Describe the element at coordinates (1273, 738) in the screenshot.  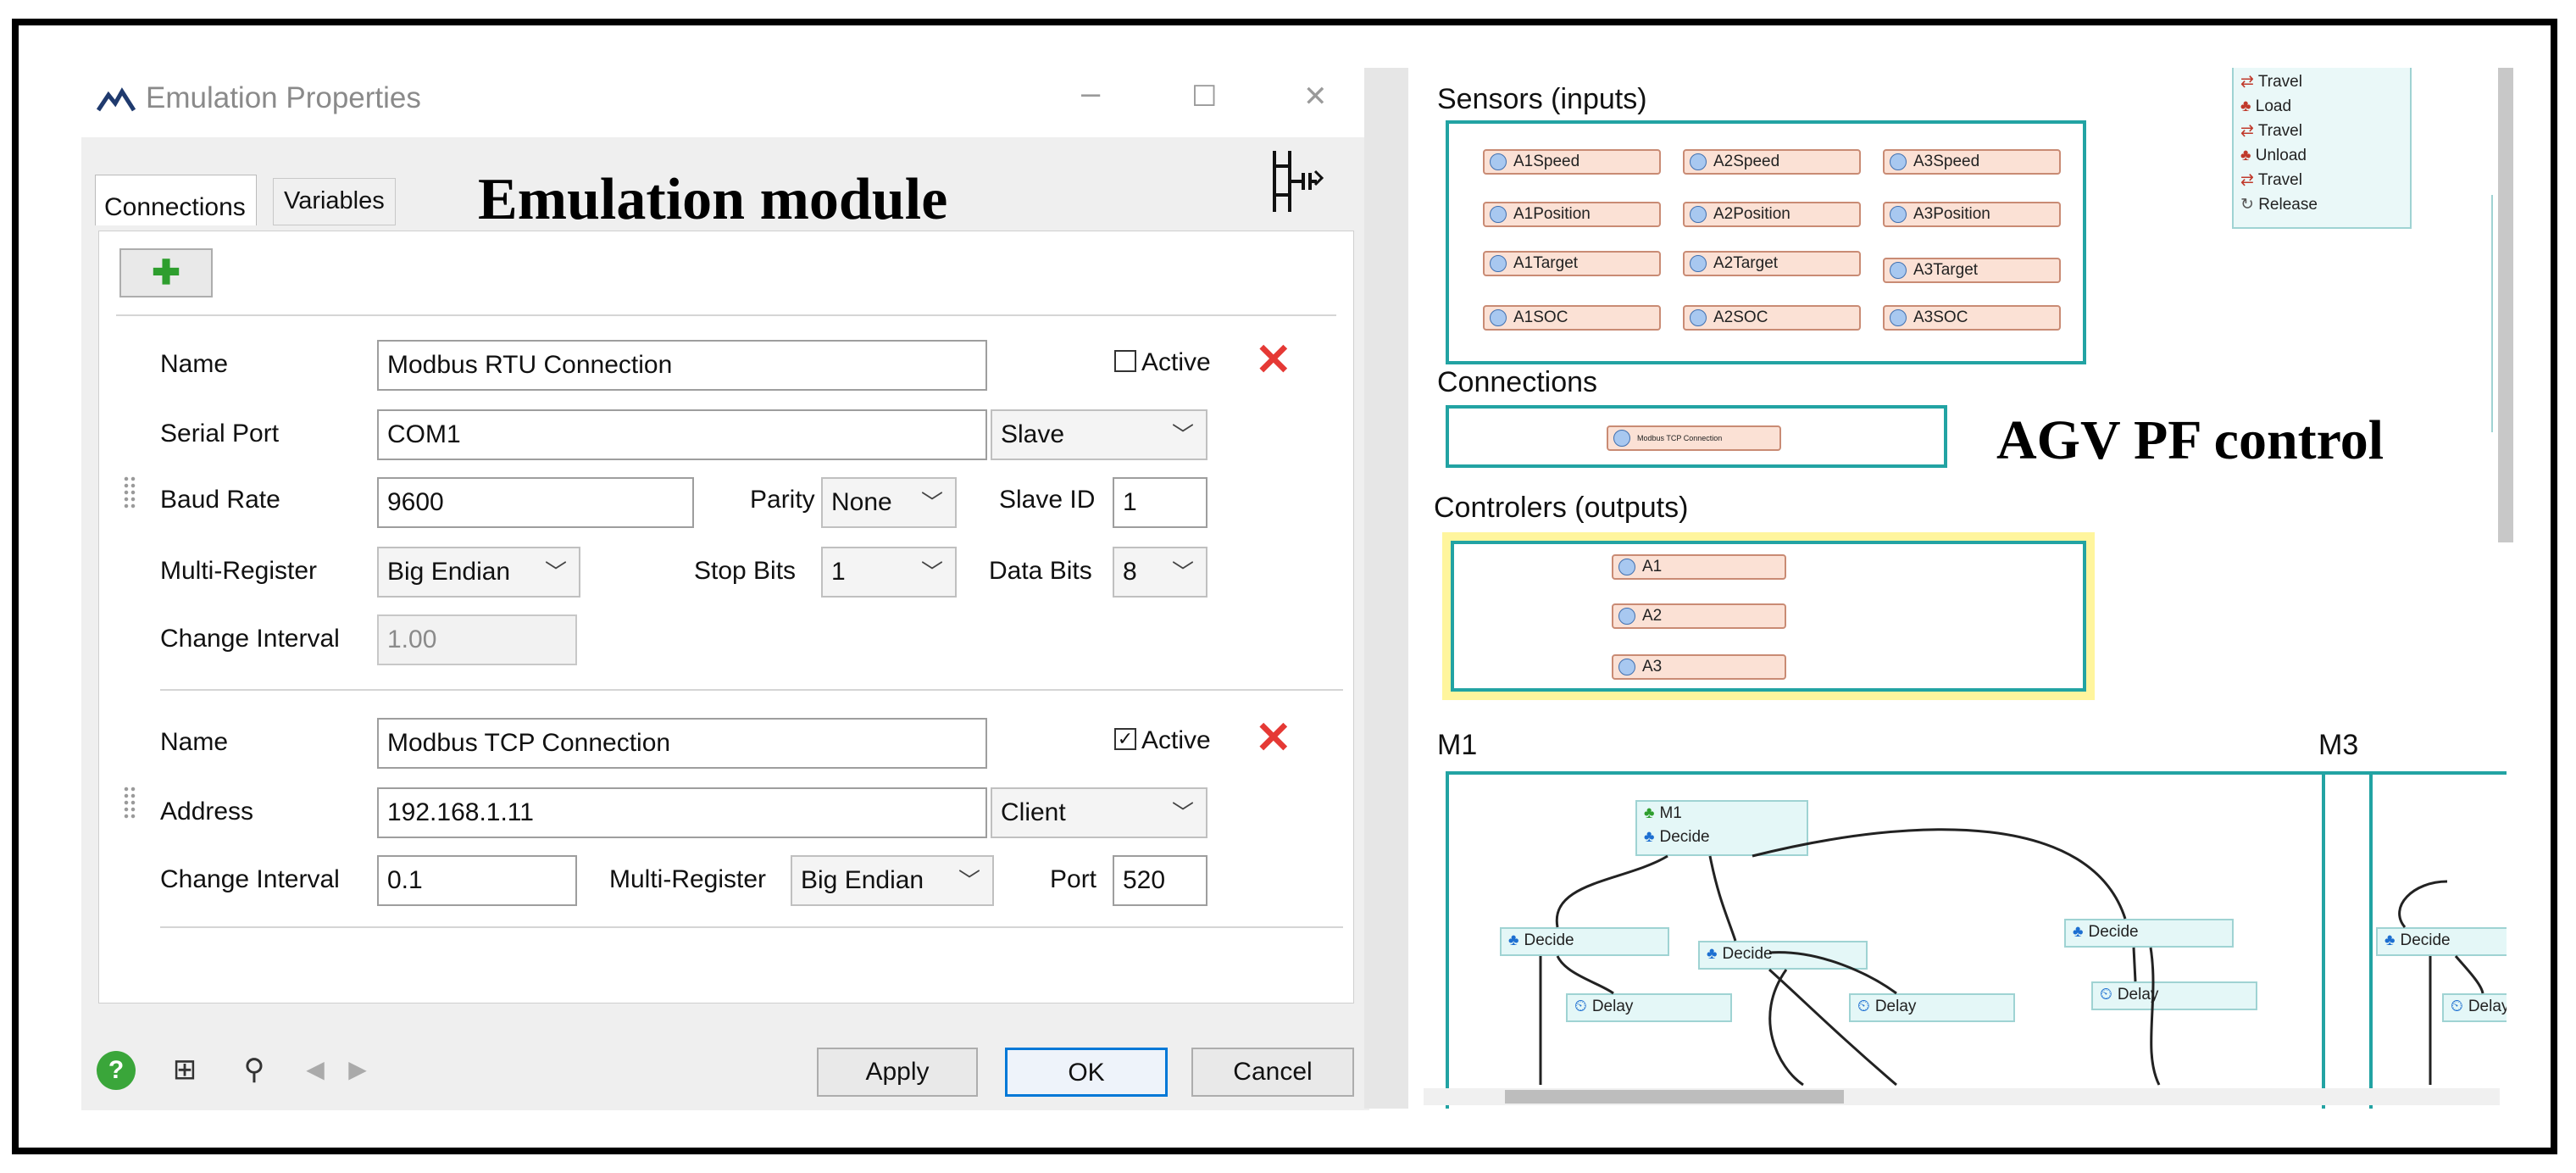
I see `delete-tcp-connection-button: ✕` at that location.